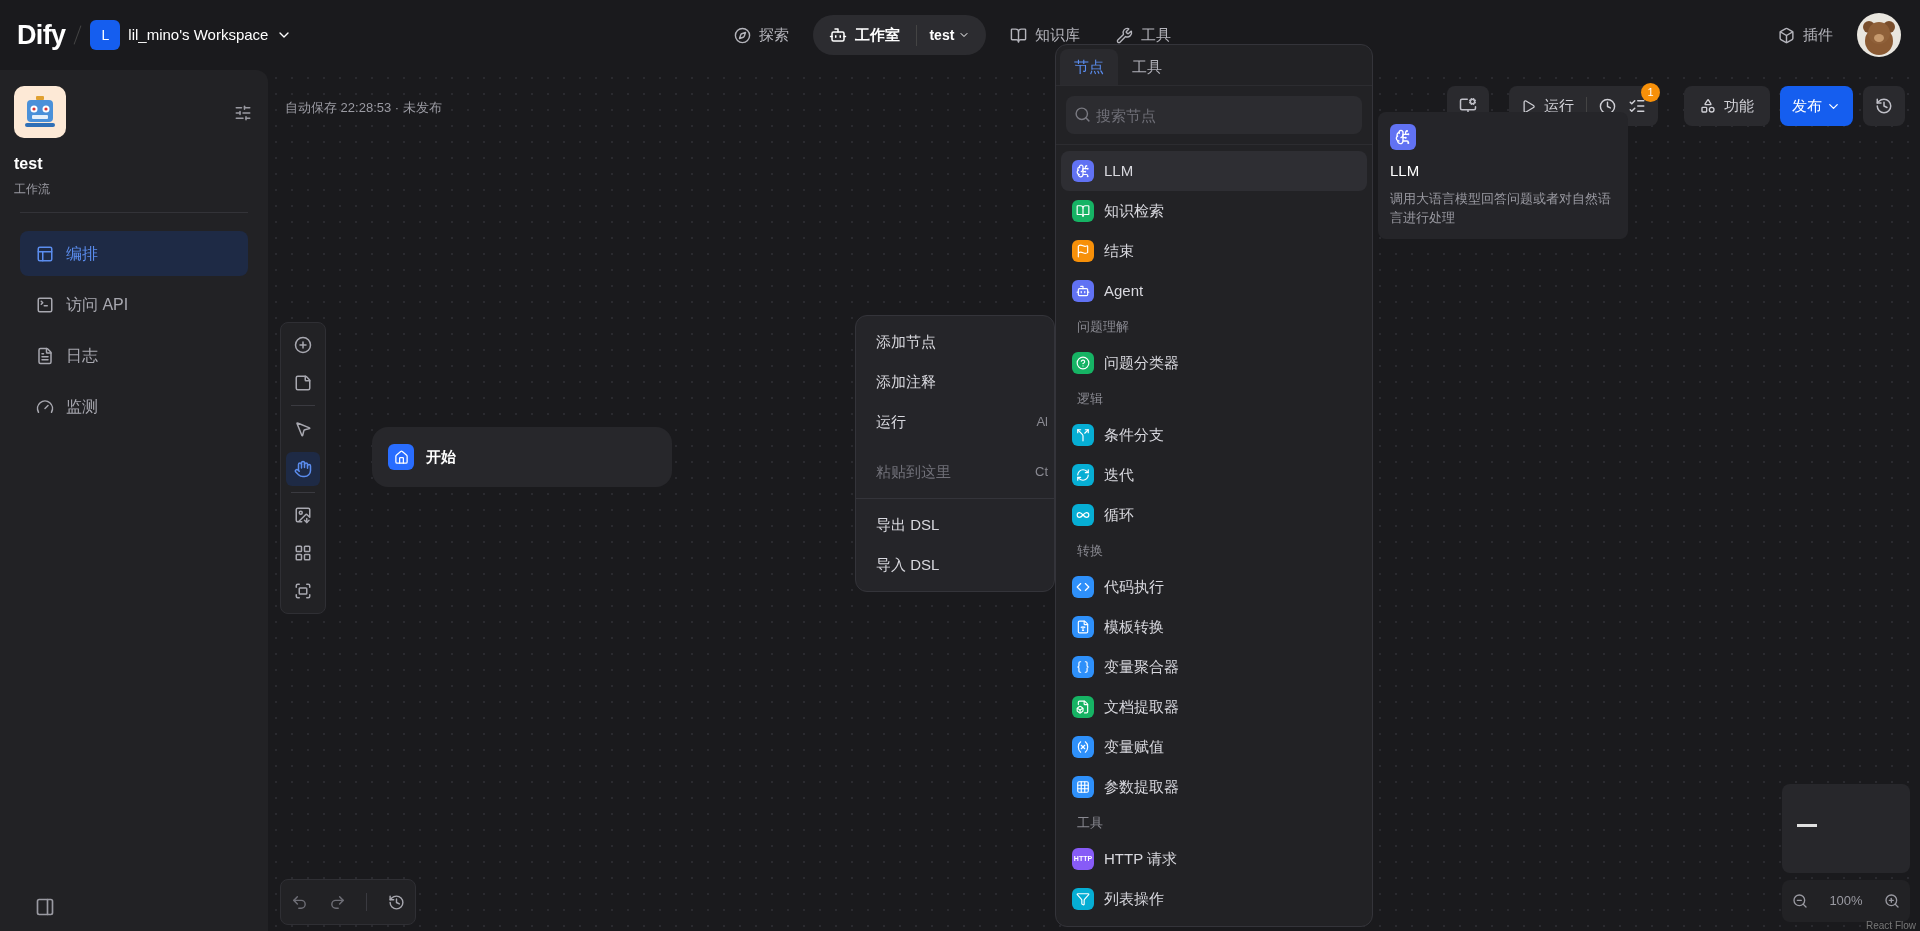 Image resolution: width=1920 pixels, height=931 pixels. What do you see at coordinates (198, 34) in the screenshot?
I see `workspace-name: lil_mino's Workspace` at bounding box center [198, 34].